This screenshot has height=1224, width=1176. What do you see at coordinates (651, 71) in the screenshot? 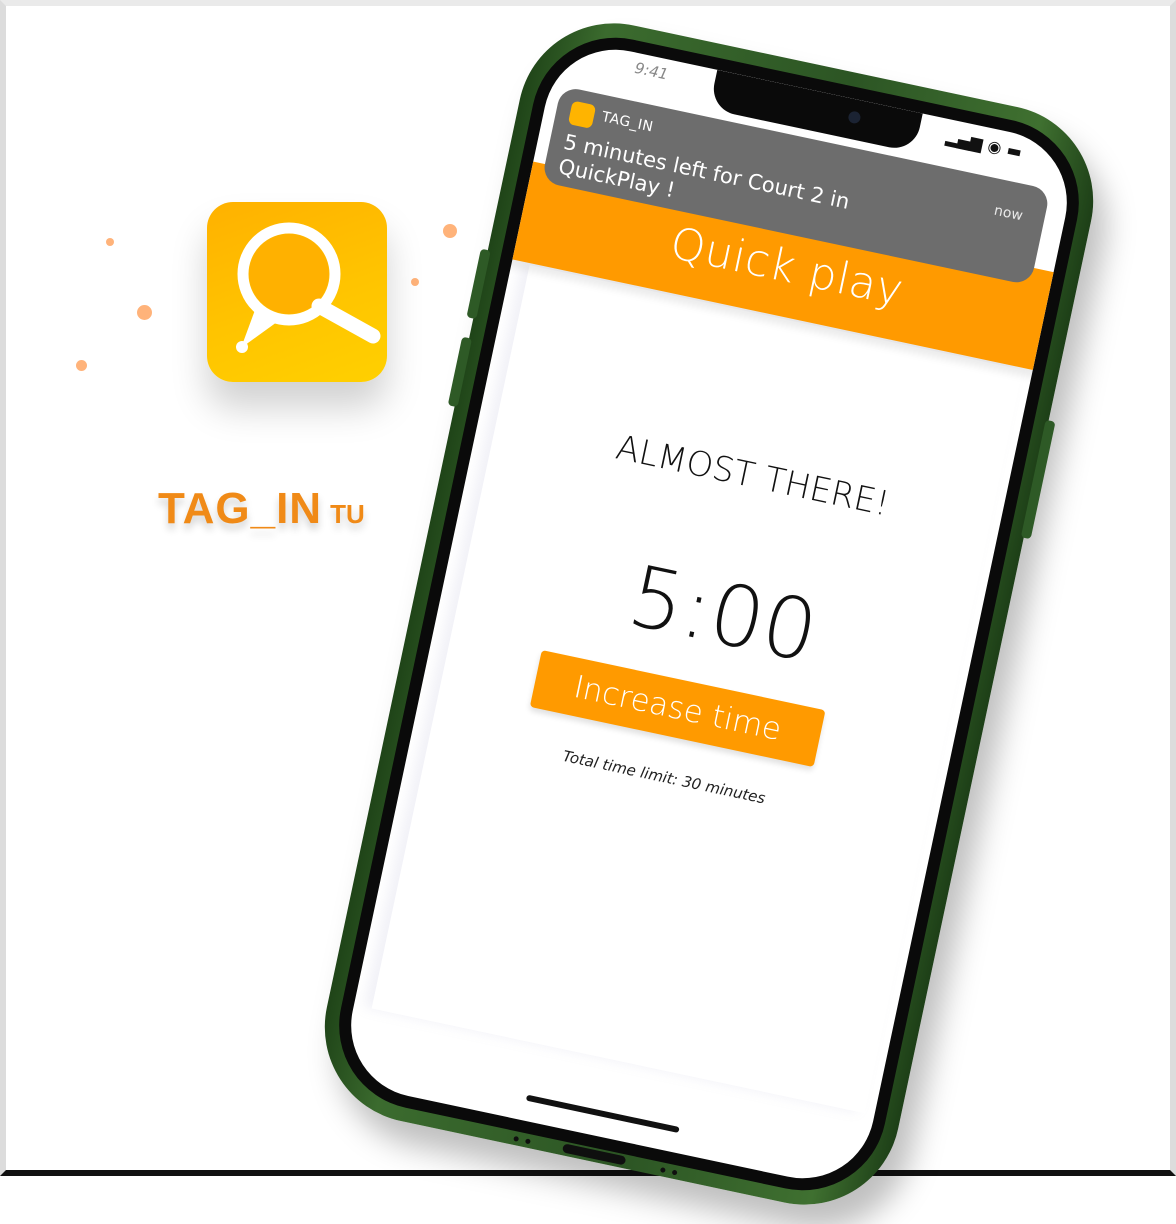
I see `status-time: 9:41` at bounding box center [651, 71].